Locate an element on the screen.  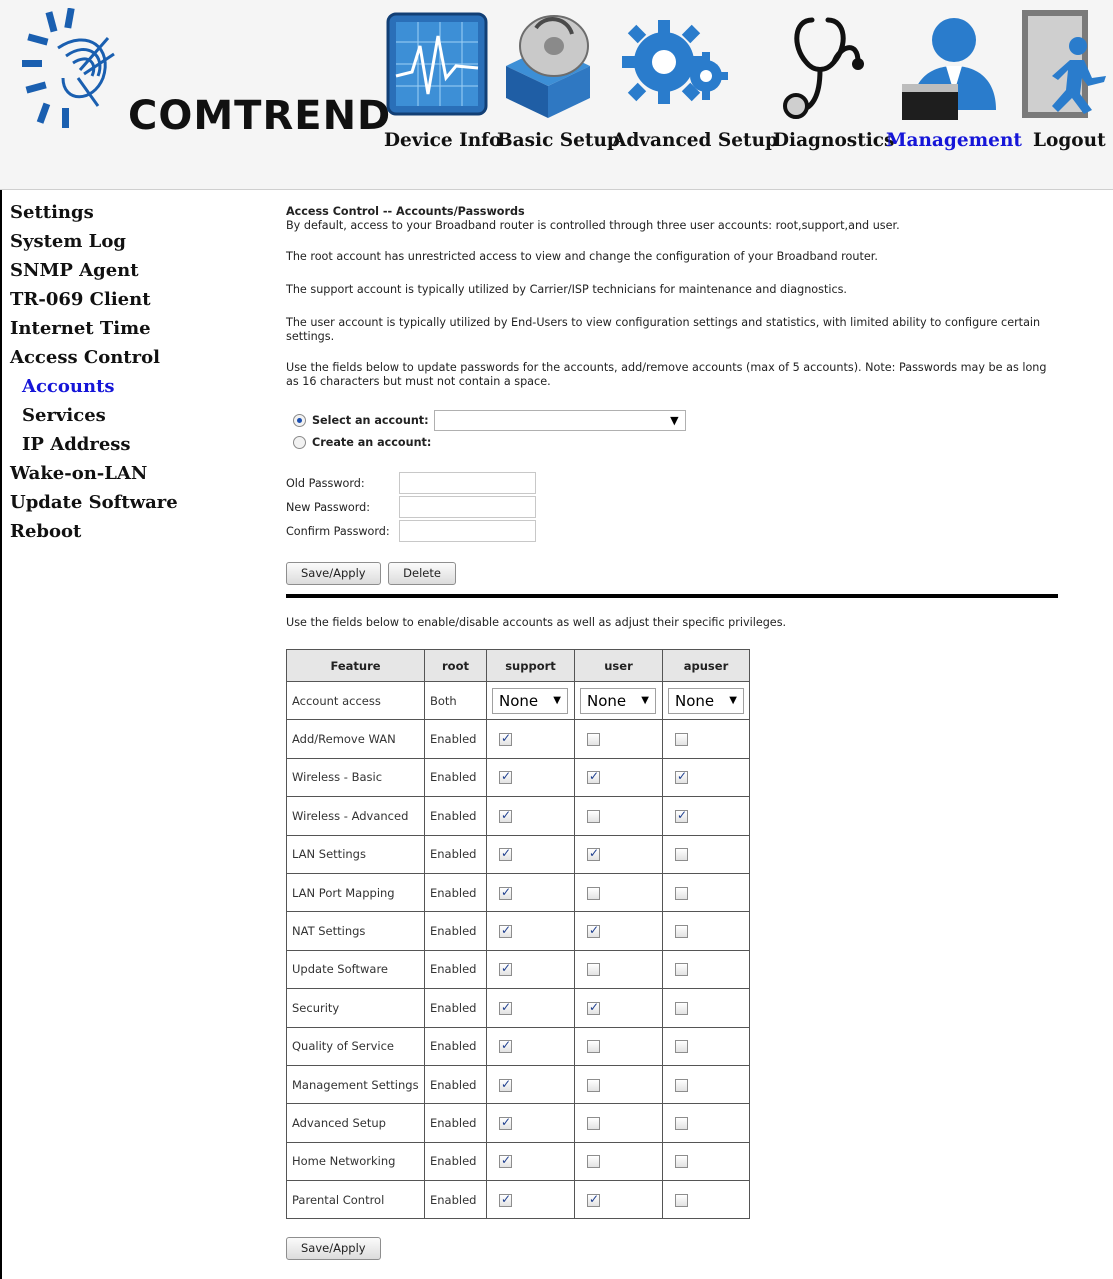
sidebar-item-wake-on-lan: Wake-on-LAN is located at coordinates (120, 473).